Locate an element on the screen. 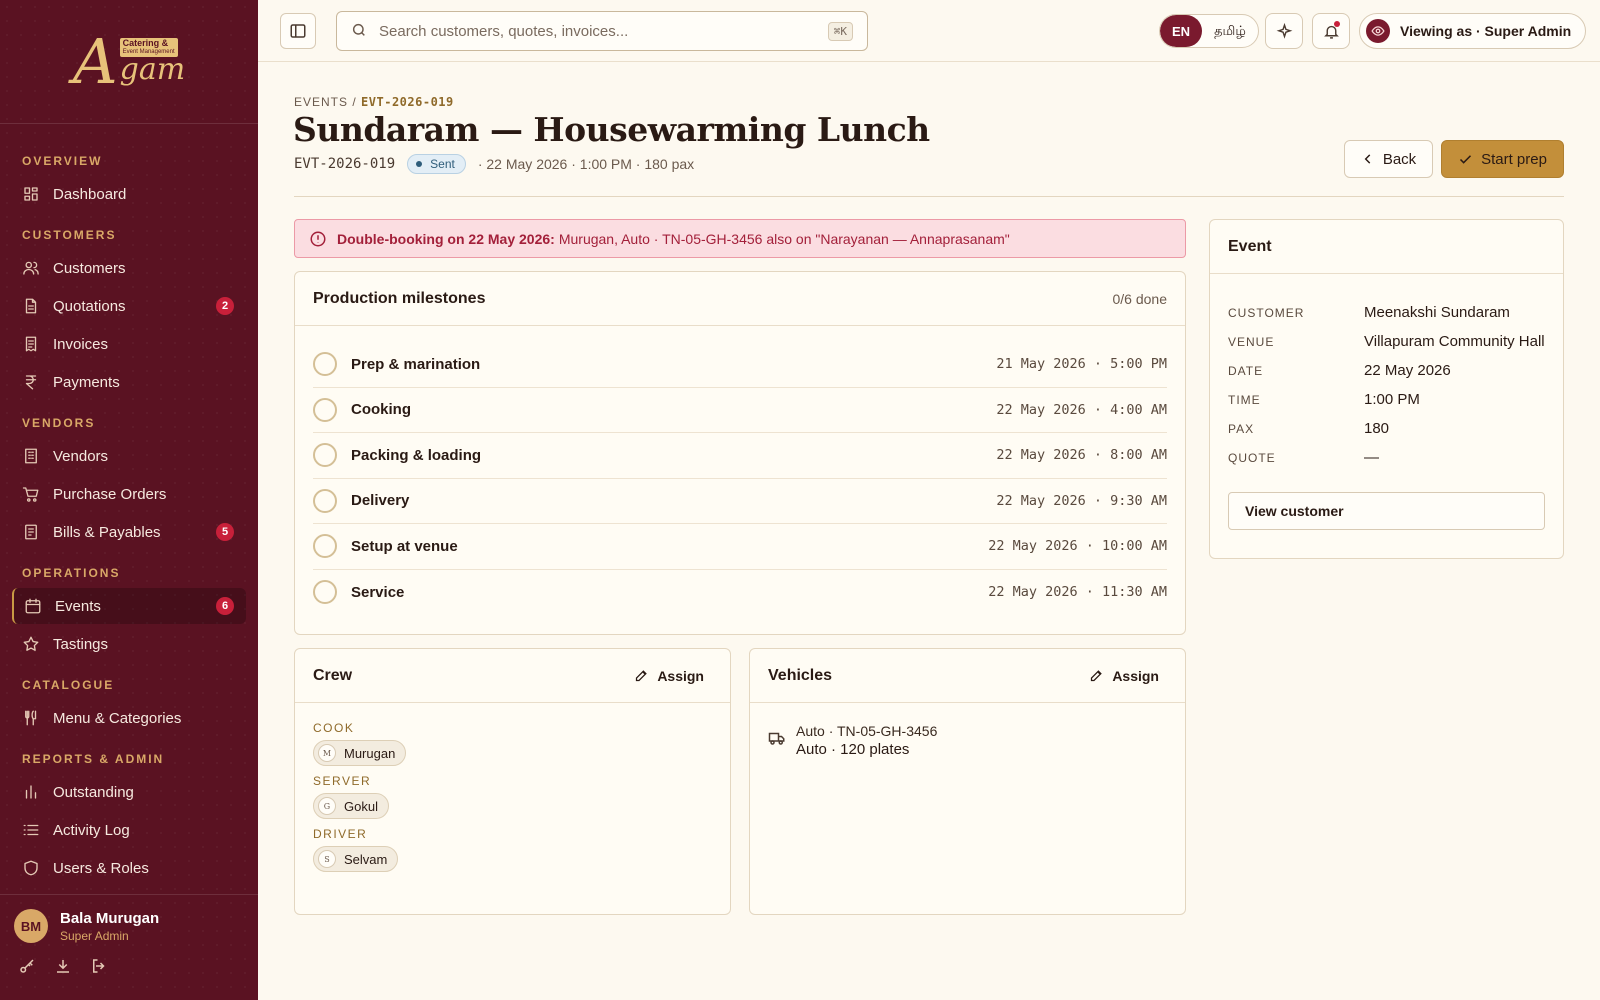  milestone-row: Prep & marination 21 May 2026 · 5:00 PM is located at coordinates (740, 365).